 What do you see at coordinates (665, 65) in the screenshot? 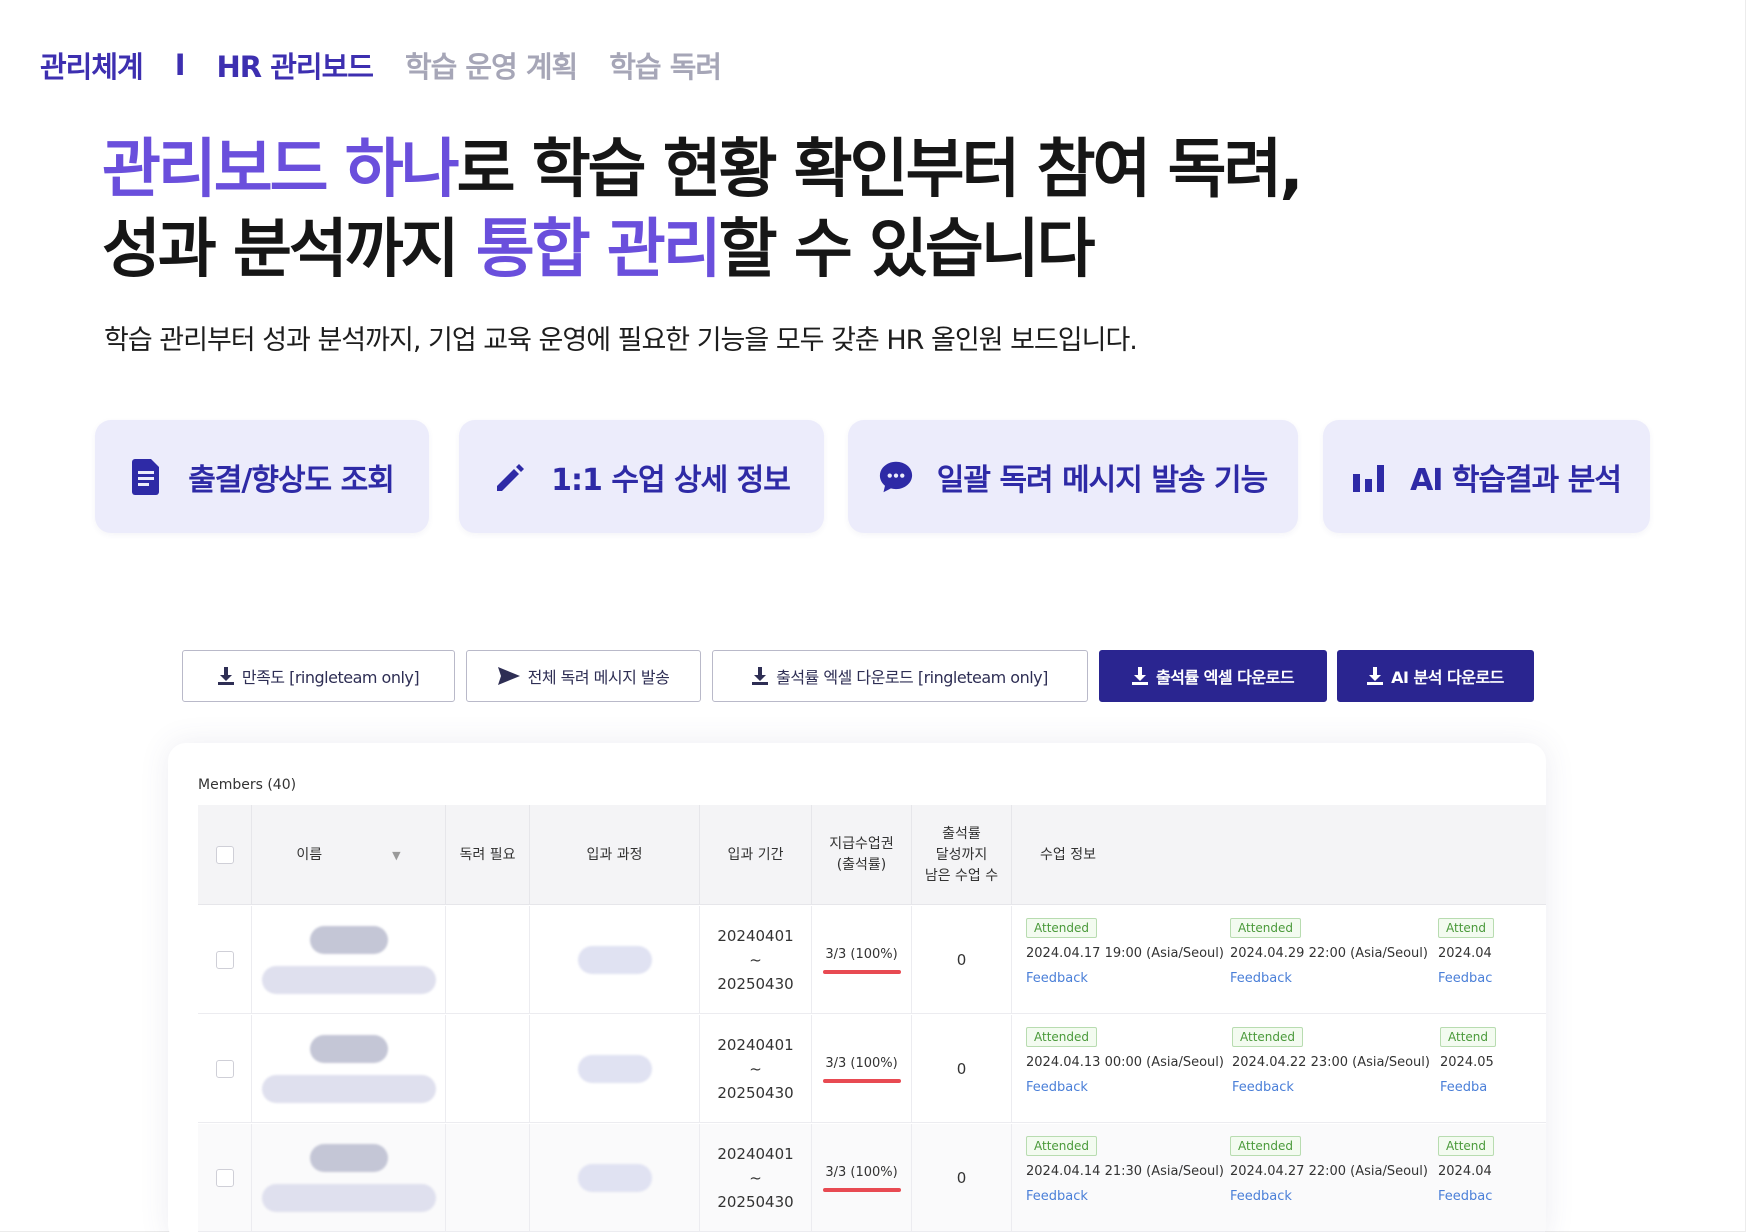
I see `nav-item-encourage: 학습 독려` at bounding box center [665, 65].